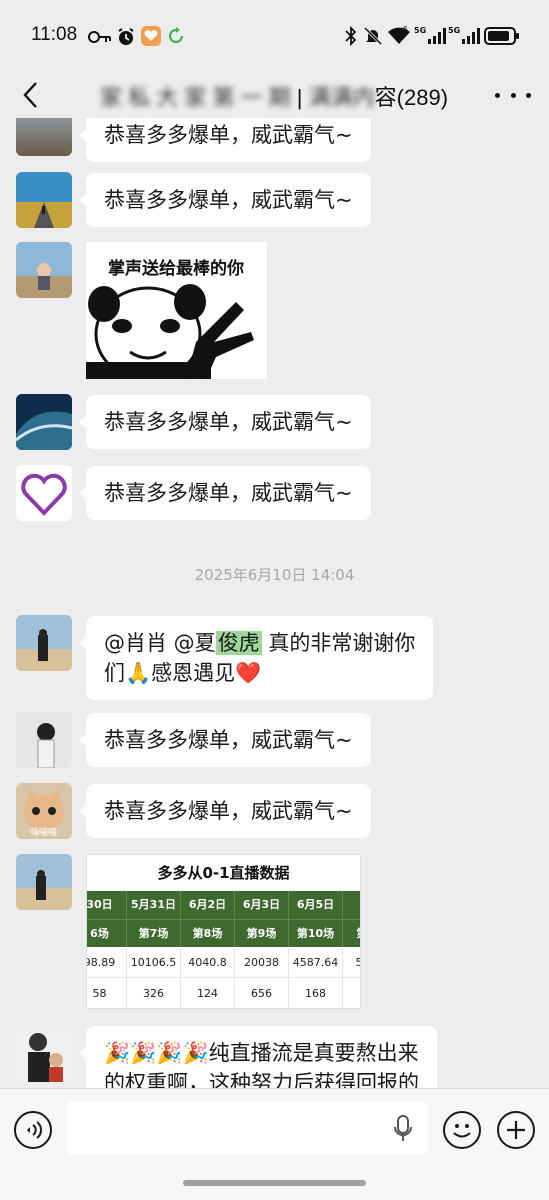 This screenshot has height=1200, width=549. I want to click on message-bubble: @肖肖 @夏俊虎 真的非常谢谢你 们🙏感恩遇见❤️, so click(256, 658).